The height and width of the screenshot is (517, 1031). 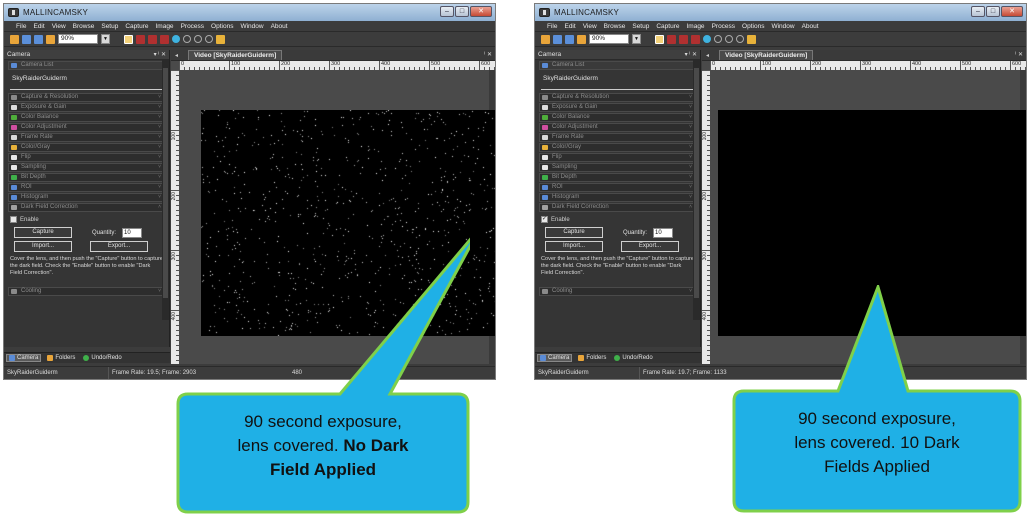 I want to click on section-sampling: Sampling ˅, so click(x=86, y=167).